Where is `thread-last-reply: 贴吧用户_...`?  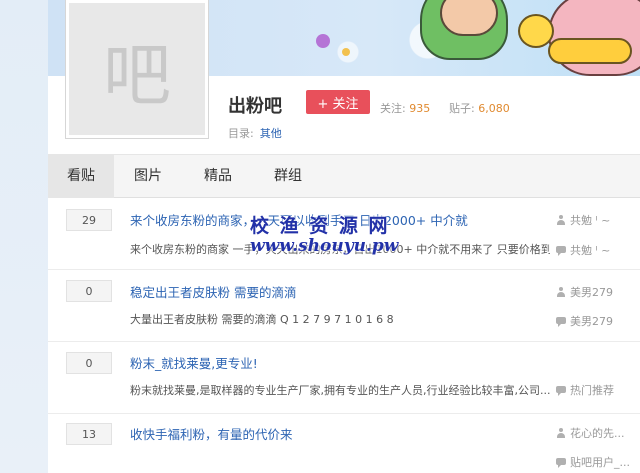 thread-last-reply: 贴吧用户_... is located at coordinates (593, 462).